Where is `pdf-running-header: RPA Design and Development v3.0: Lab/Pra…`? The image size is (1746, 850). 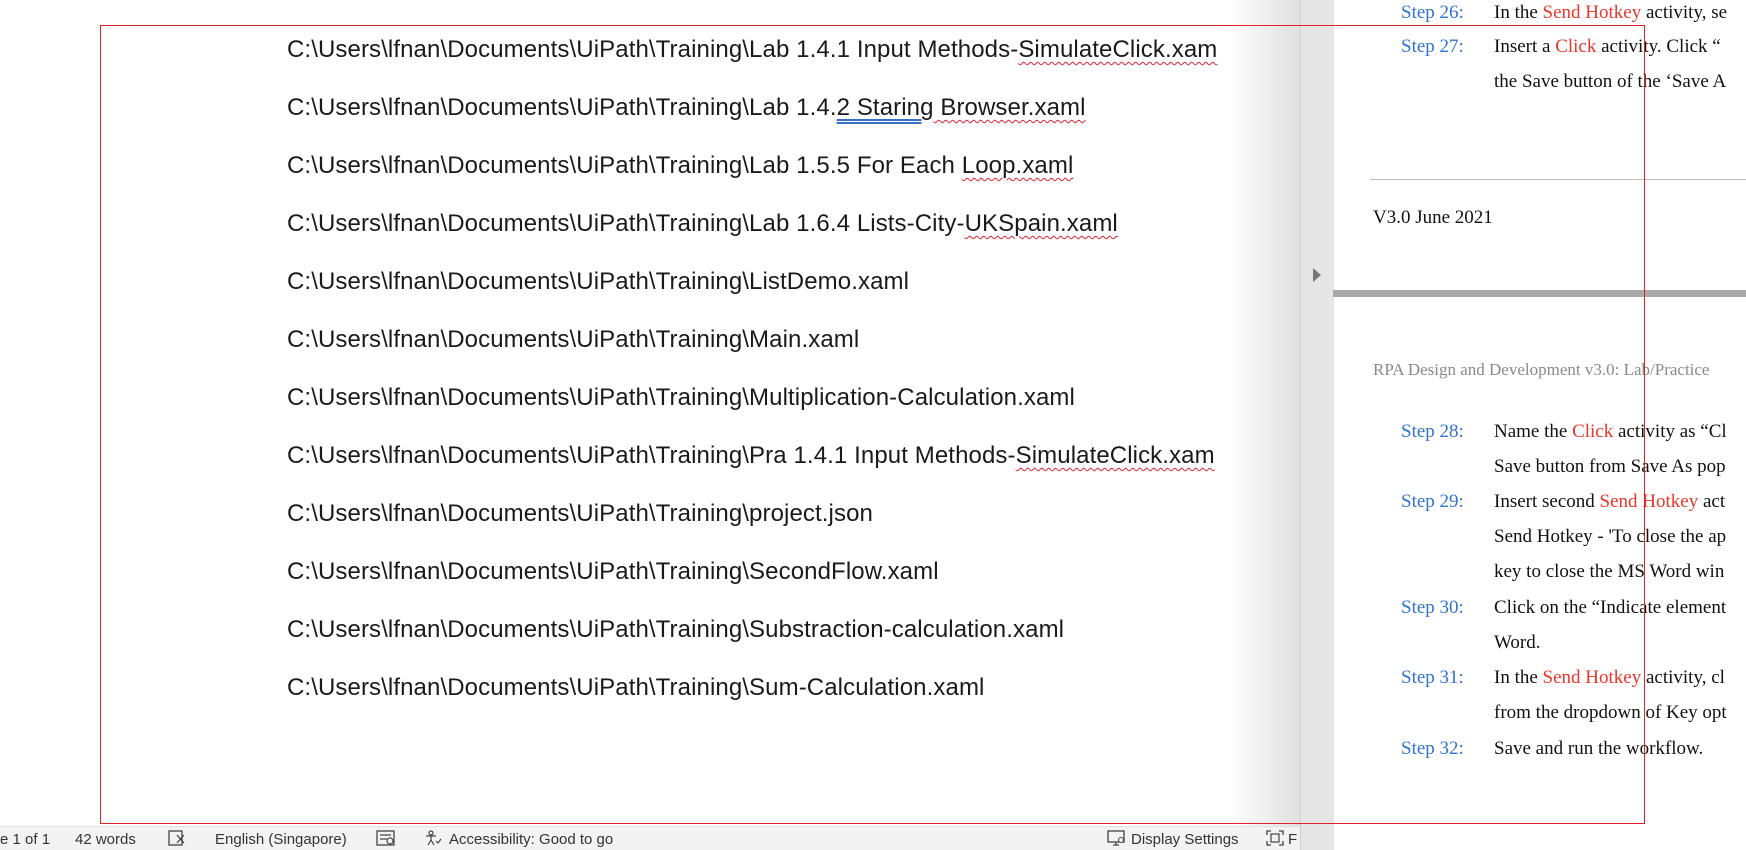
pdf-running-header: RPA Design and Development v3.0: Lab/Pra… is located at coordinates (1541, 369).